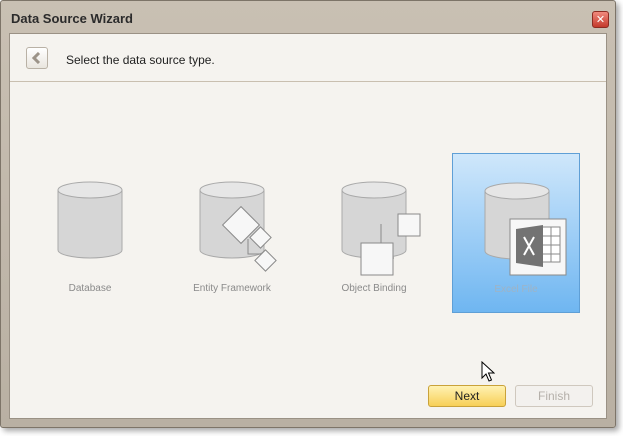 The width and height of the screenshot is (623, 436). I want to click on tile-object-binding: Object Binding, so click(374, 233).